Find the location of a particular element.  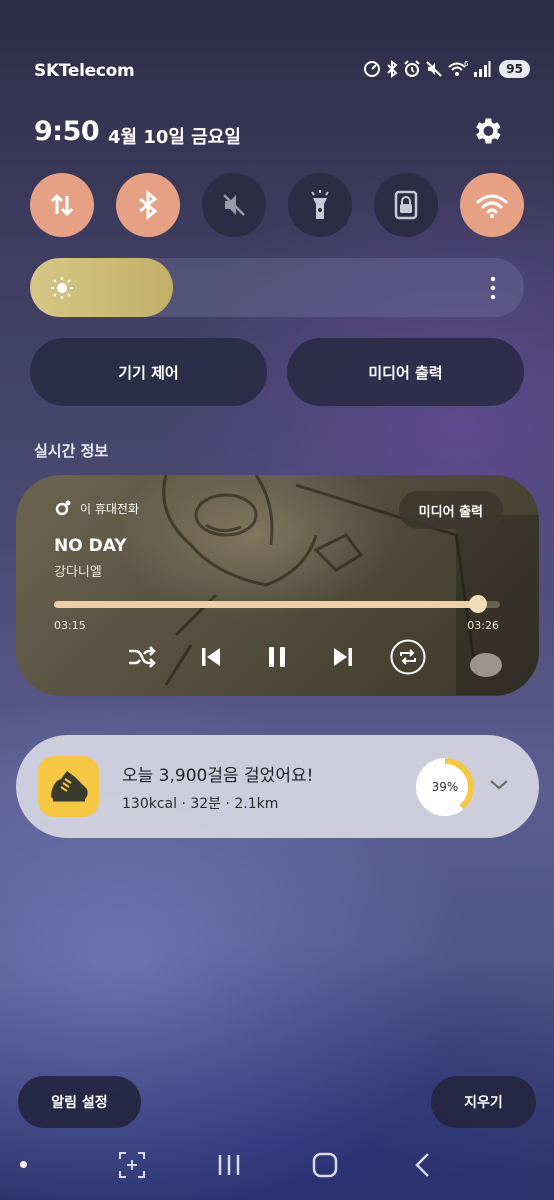

signal-icon is located at coordinates (482, 69).